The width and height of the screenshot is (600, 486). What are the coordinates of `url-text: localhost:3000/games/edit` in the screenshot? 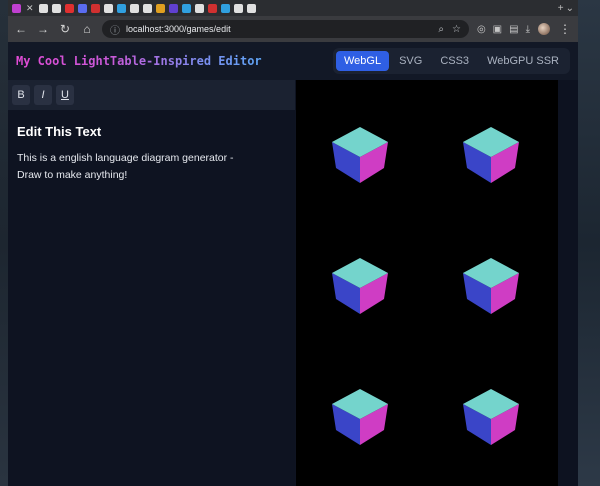 It's located at (178, 29).